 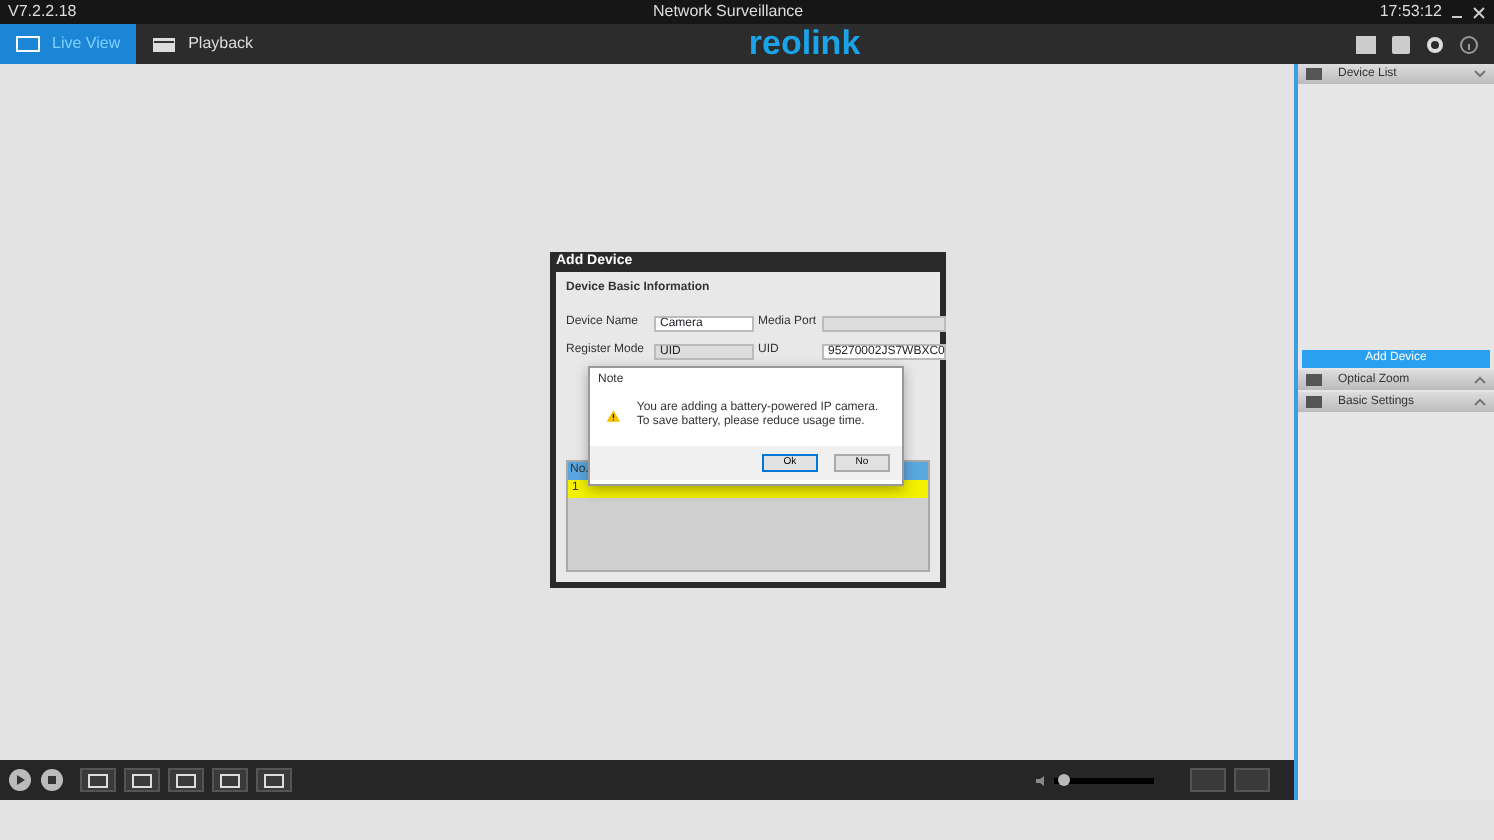 I want to click on play-icon, so click(x=20, y=780).